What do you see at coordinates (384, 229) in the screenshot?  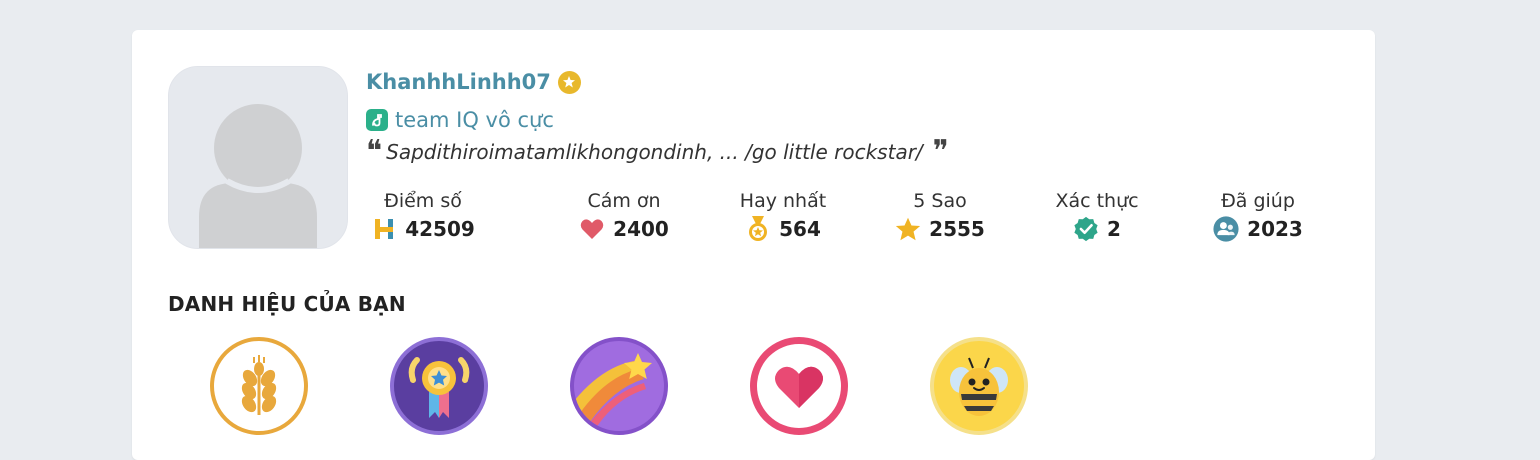 I see `points-icon` at bounding box center [384, 229].